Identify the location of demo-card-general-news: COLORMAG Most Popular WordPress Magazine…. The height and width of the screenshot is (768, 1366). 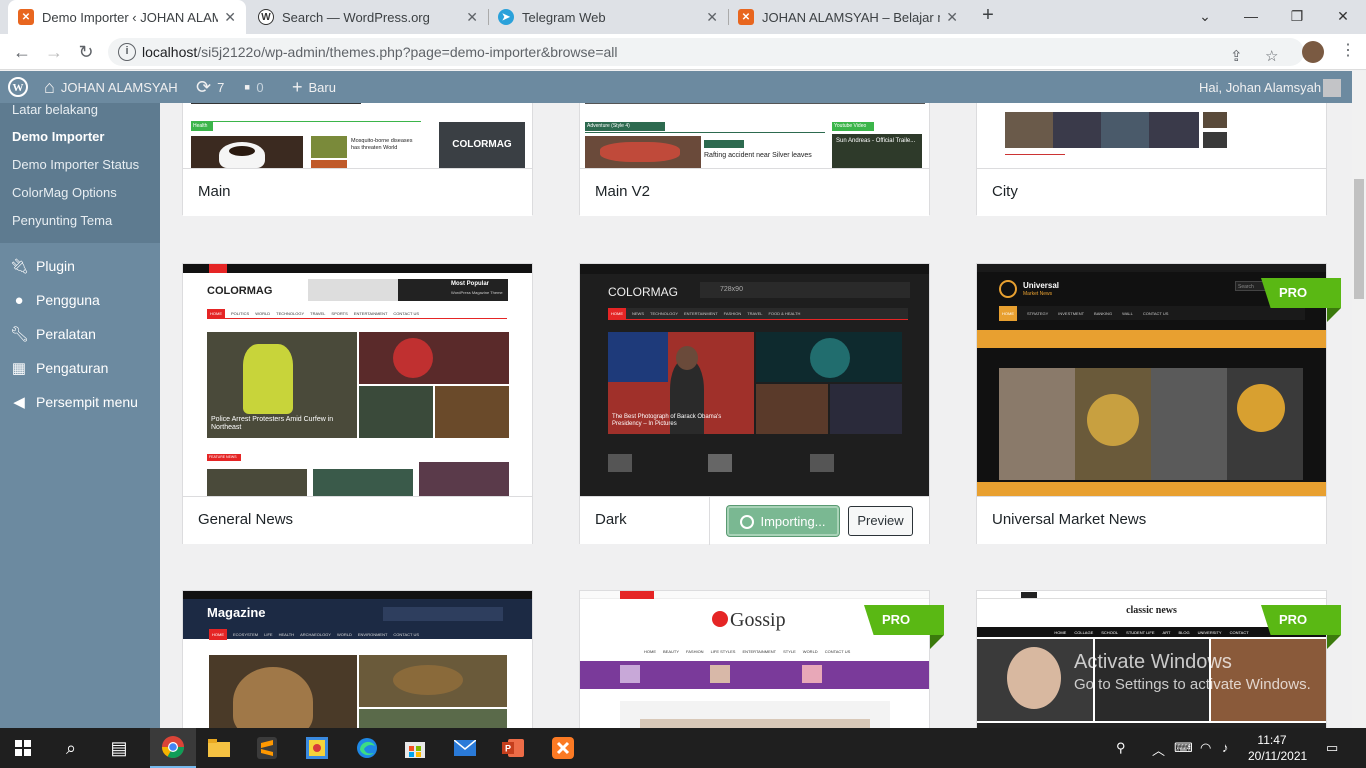
(357, 403).